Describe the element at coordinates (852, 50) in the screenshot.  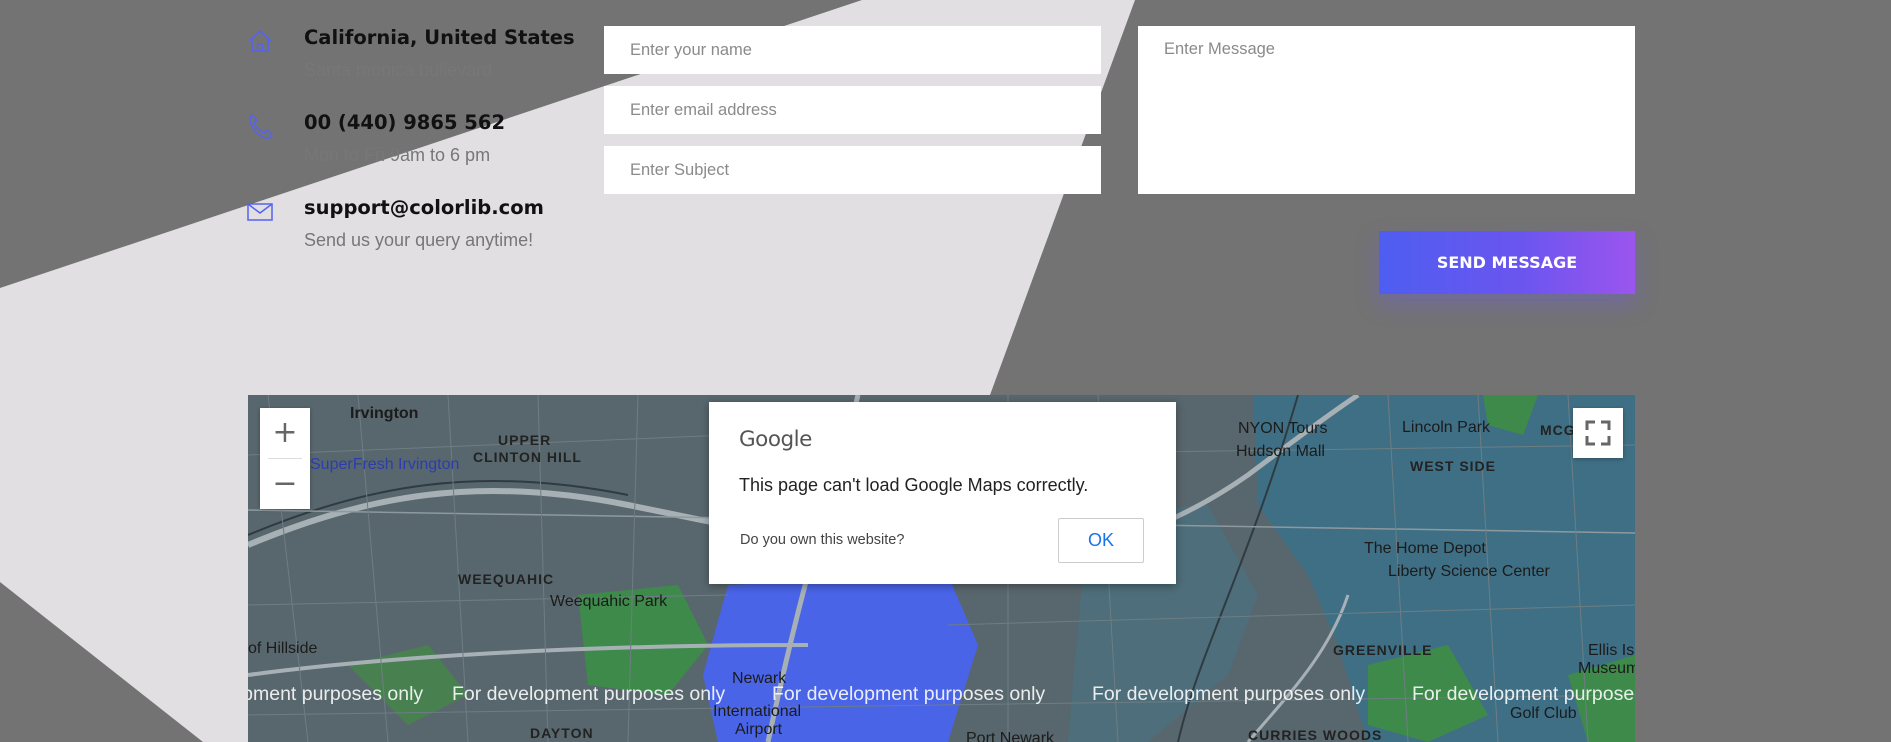
I see `name-input` at that location.